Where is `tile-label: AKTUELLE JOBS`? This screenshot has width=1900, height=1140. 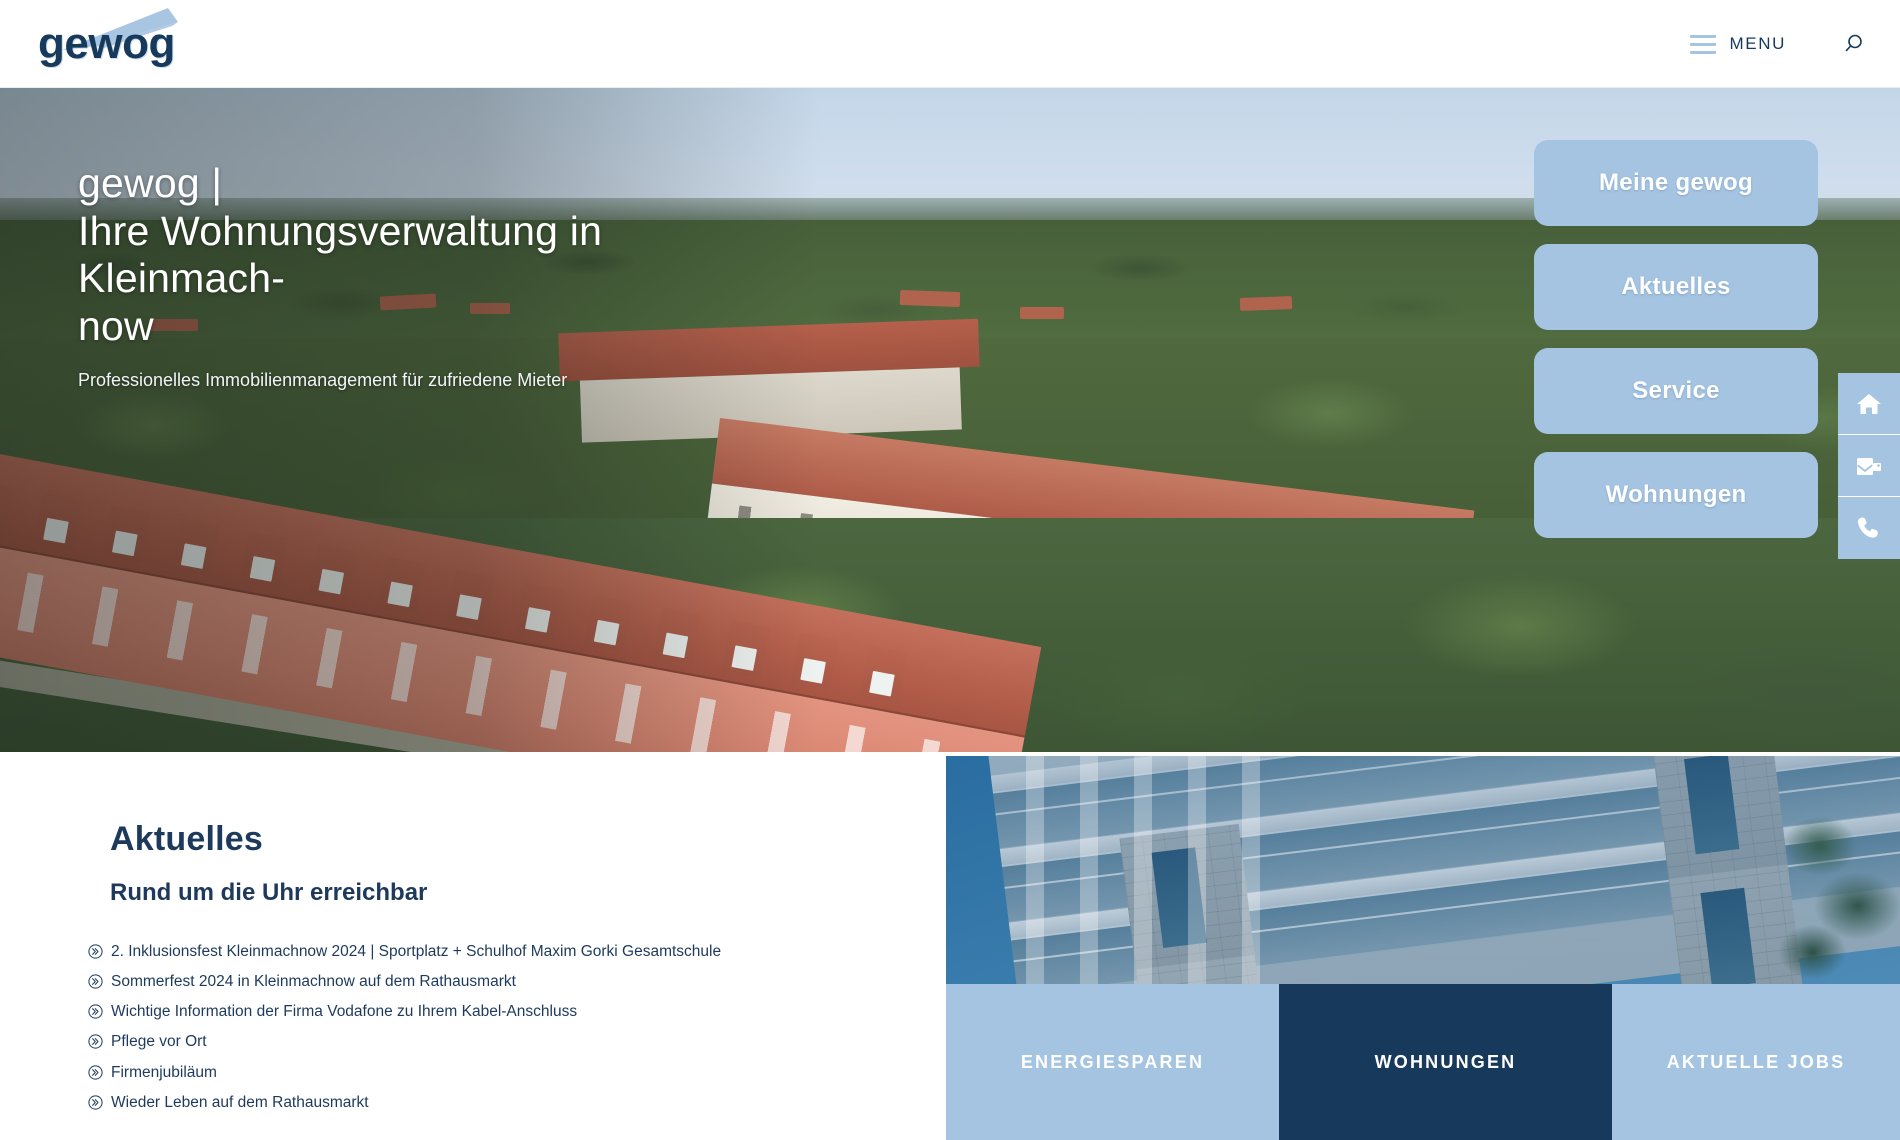 tile-label: AKTUELLE JOBS is located at coordinates (1756, 1061).